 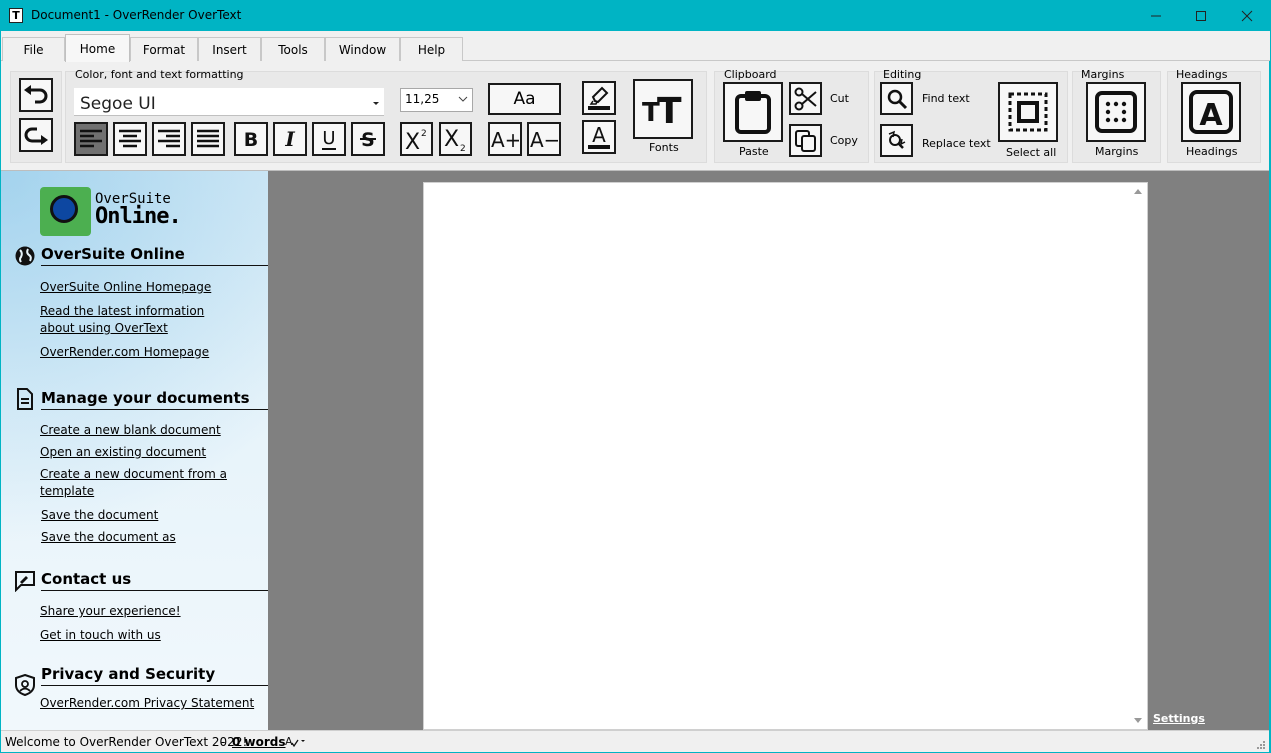 I want to click on link-get-in-touch: Get in touch with us, so click(x=100, y=635).